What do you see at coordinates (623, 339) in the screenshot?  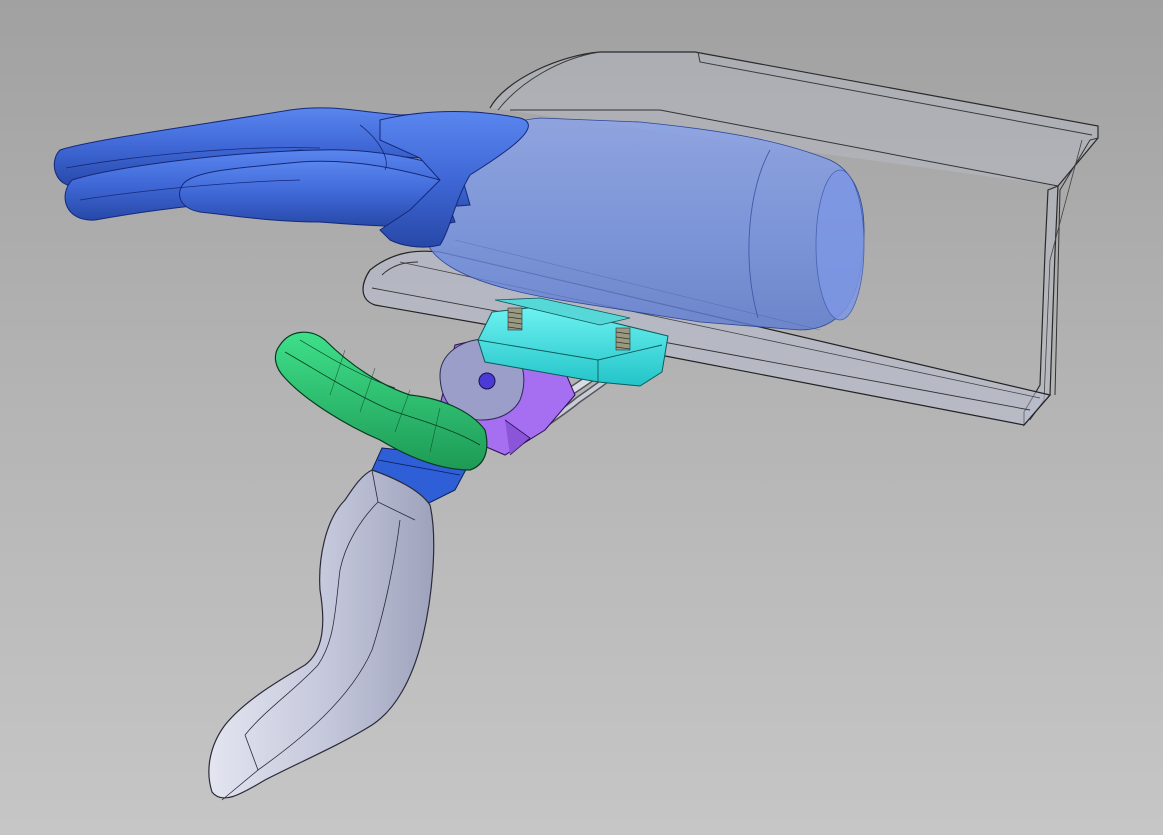 I see `spring-right` at bounding box center [623, 339].